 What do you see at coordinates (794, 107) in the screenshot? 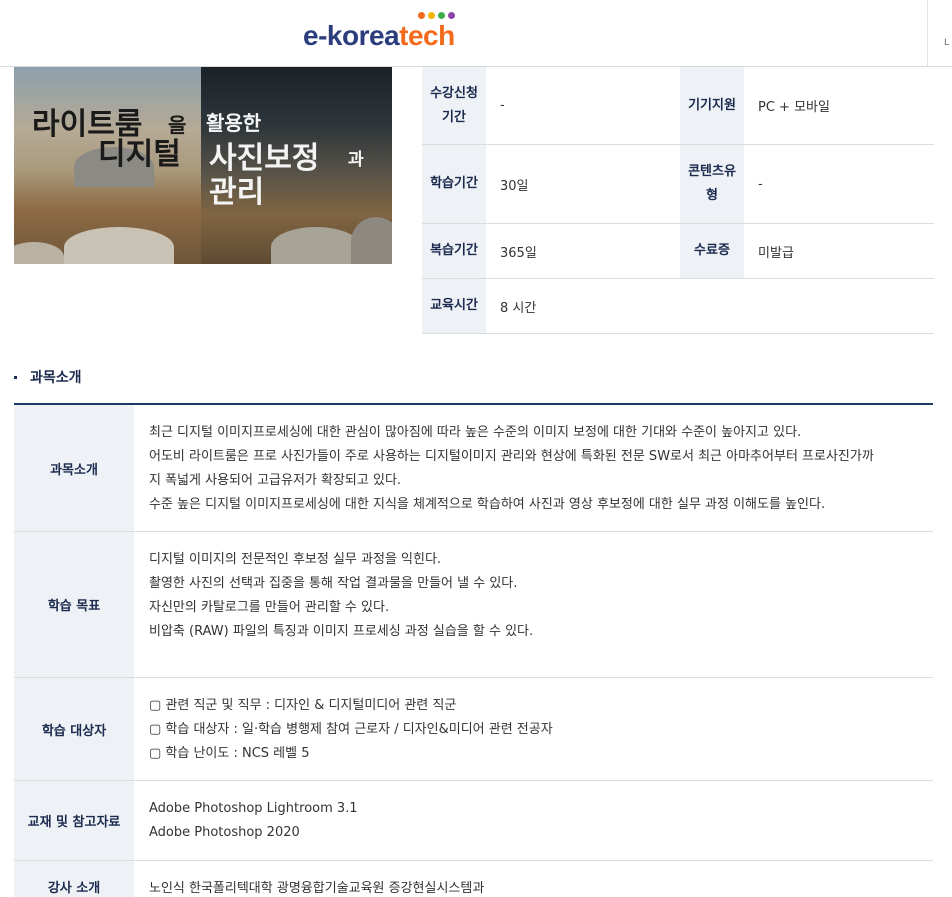
I see `info-value: PC + 모바일` at bounding box center [794, 107].